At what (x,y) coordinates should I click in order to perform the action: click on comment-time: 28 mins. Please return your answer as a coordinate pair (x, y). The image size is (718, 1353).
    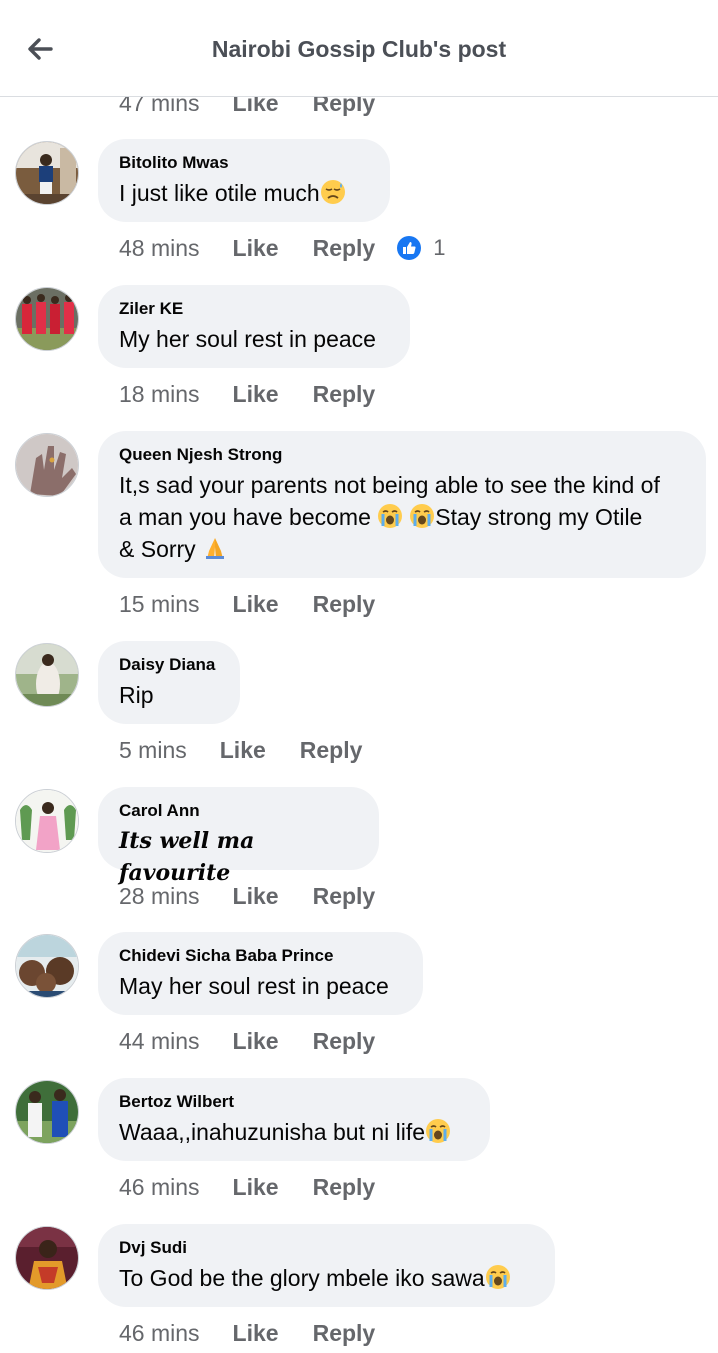
    Looking at the image, I should click on (159, 895).